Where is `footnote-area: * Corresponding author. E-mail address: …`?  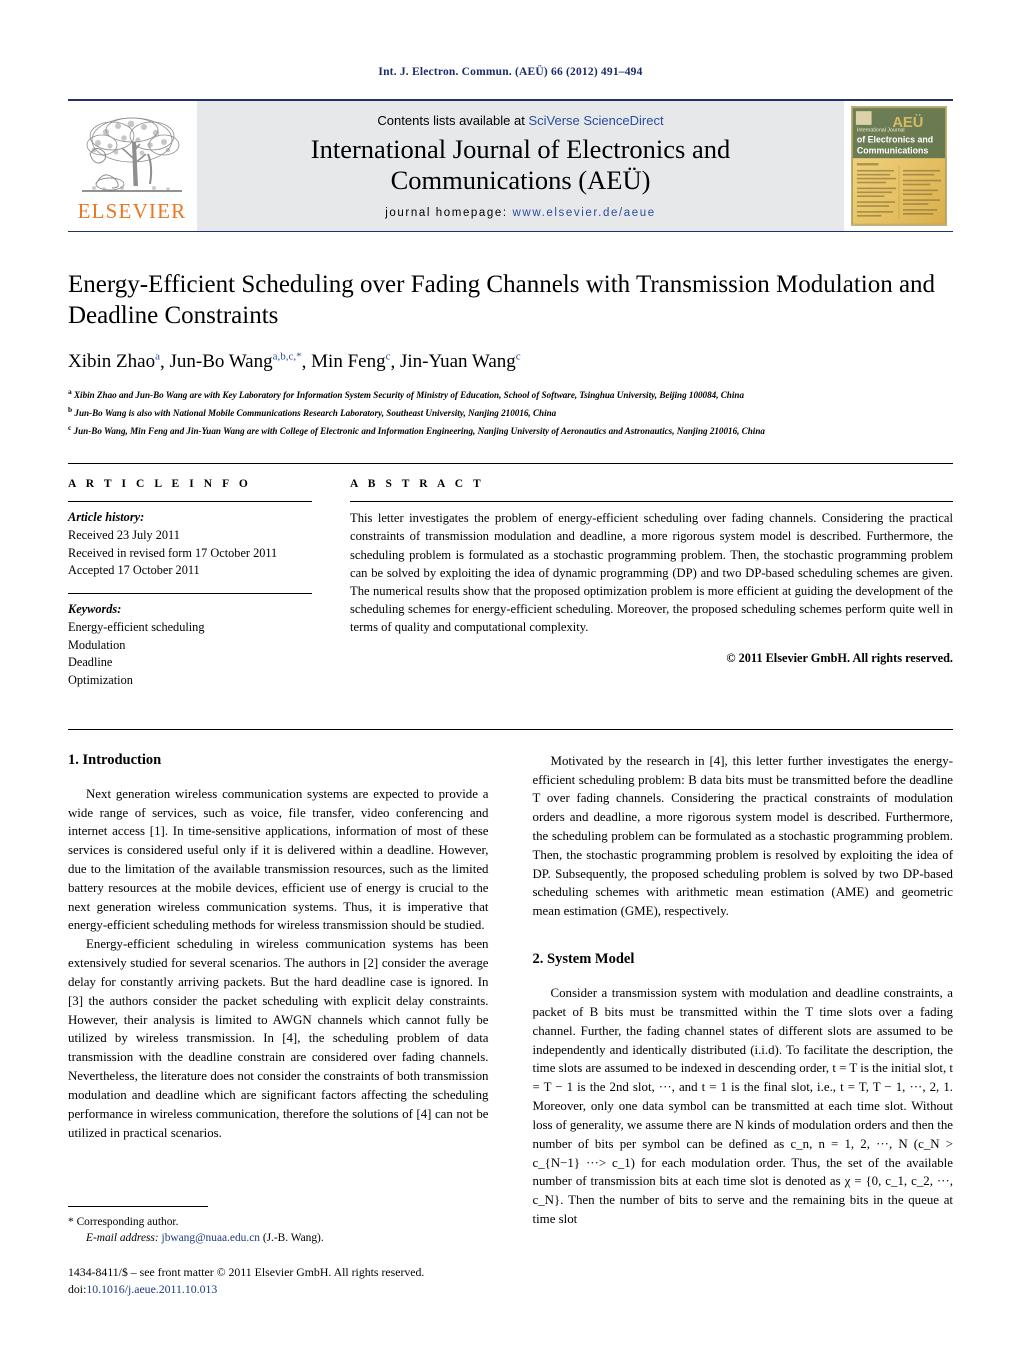 footnote-area: * Corresponding author. E-mail address: … is located at coordinates (277, 1252).